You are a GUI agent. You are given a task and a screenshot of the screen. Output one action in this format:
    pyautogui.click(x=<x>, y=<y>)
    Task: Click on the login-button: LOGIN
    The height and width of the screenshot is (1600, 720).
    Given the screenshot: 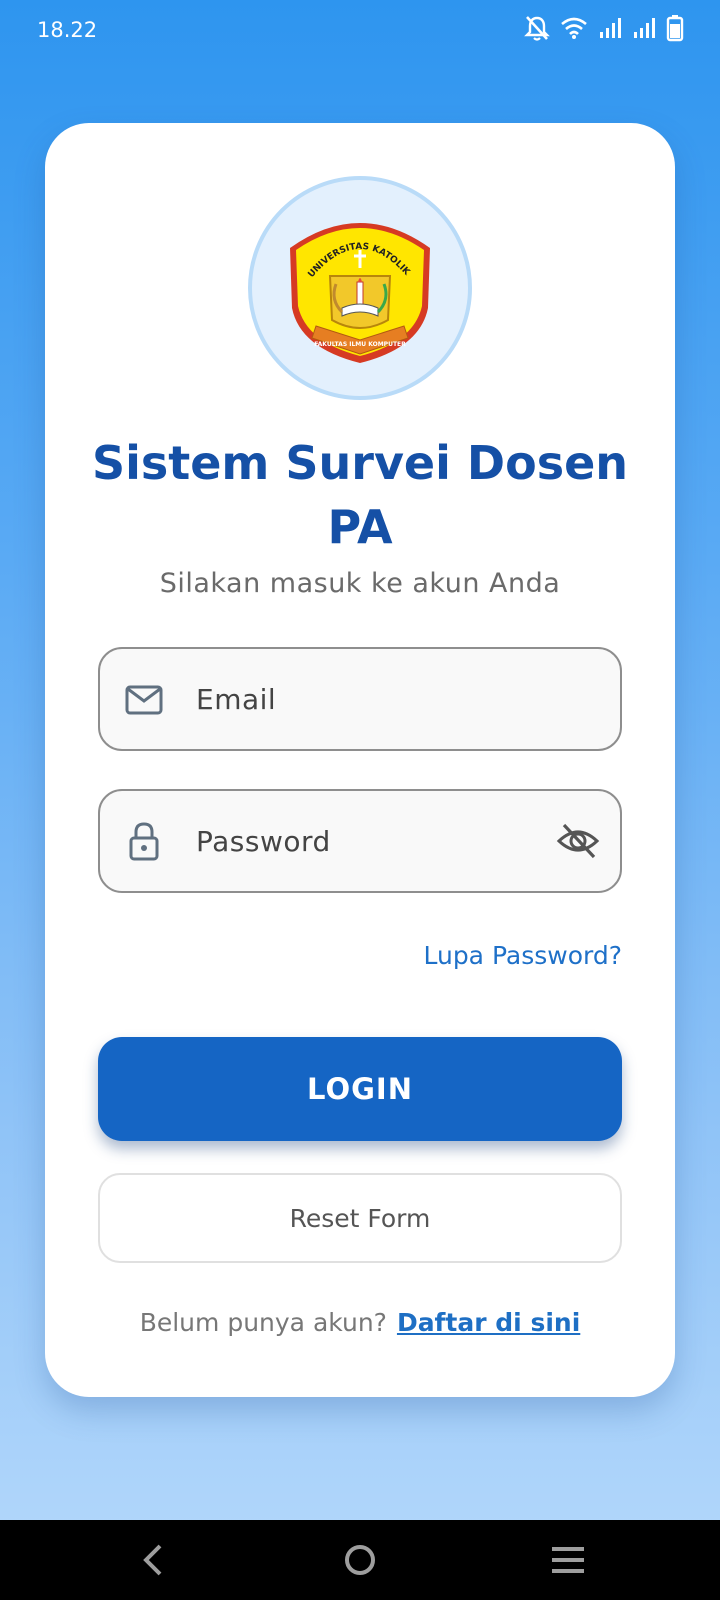 What is the action you would take?
    pyautogui.click(x=360, y=1089)
    